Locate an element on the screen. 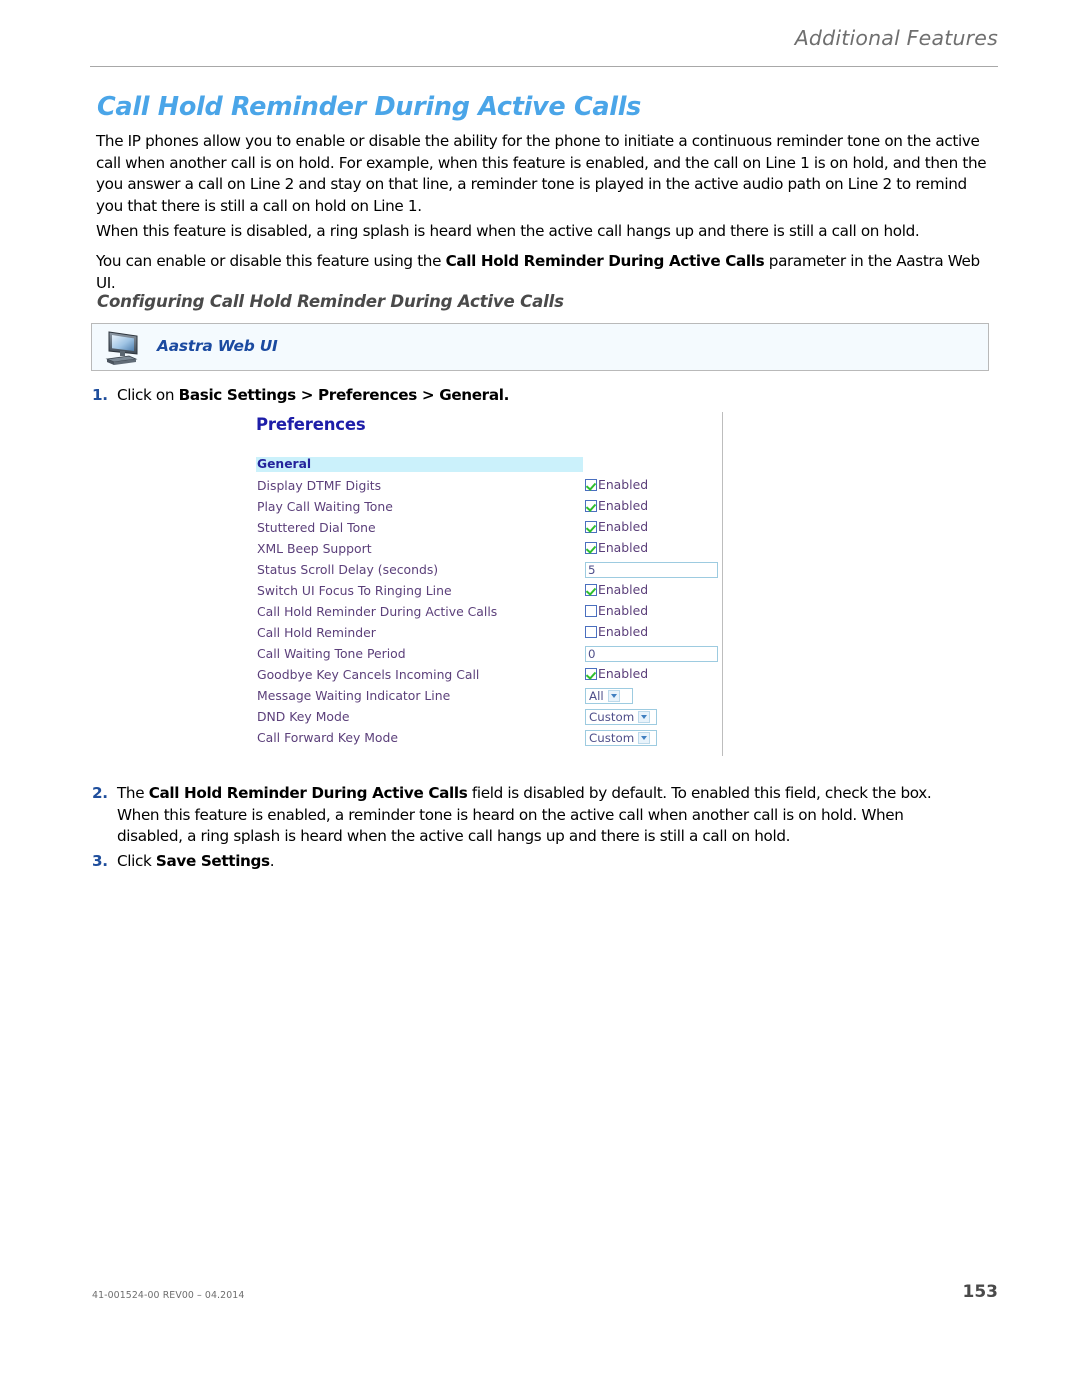 Image resolution: width=1080 pixels, height=1397 pixels. checkbox-play-call-waiting-tone is located at coordinates (591, 506).